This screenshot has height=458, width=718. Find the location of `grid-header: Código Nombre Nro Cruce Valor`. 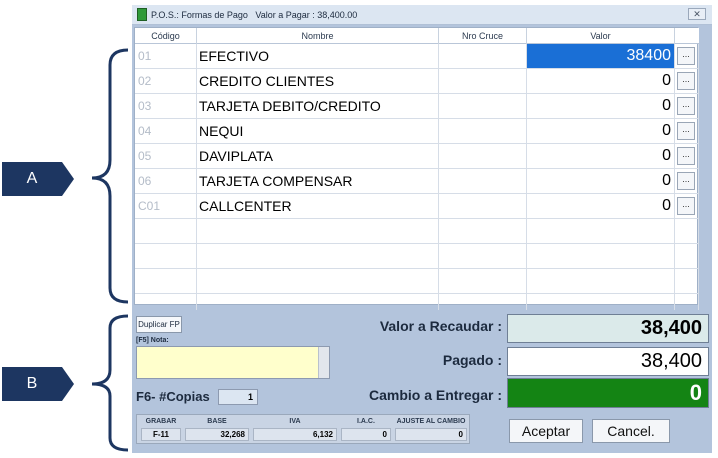

grid-header: Código Nombre Nro Cruce Valor is located at coordinates (417, 36).